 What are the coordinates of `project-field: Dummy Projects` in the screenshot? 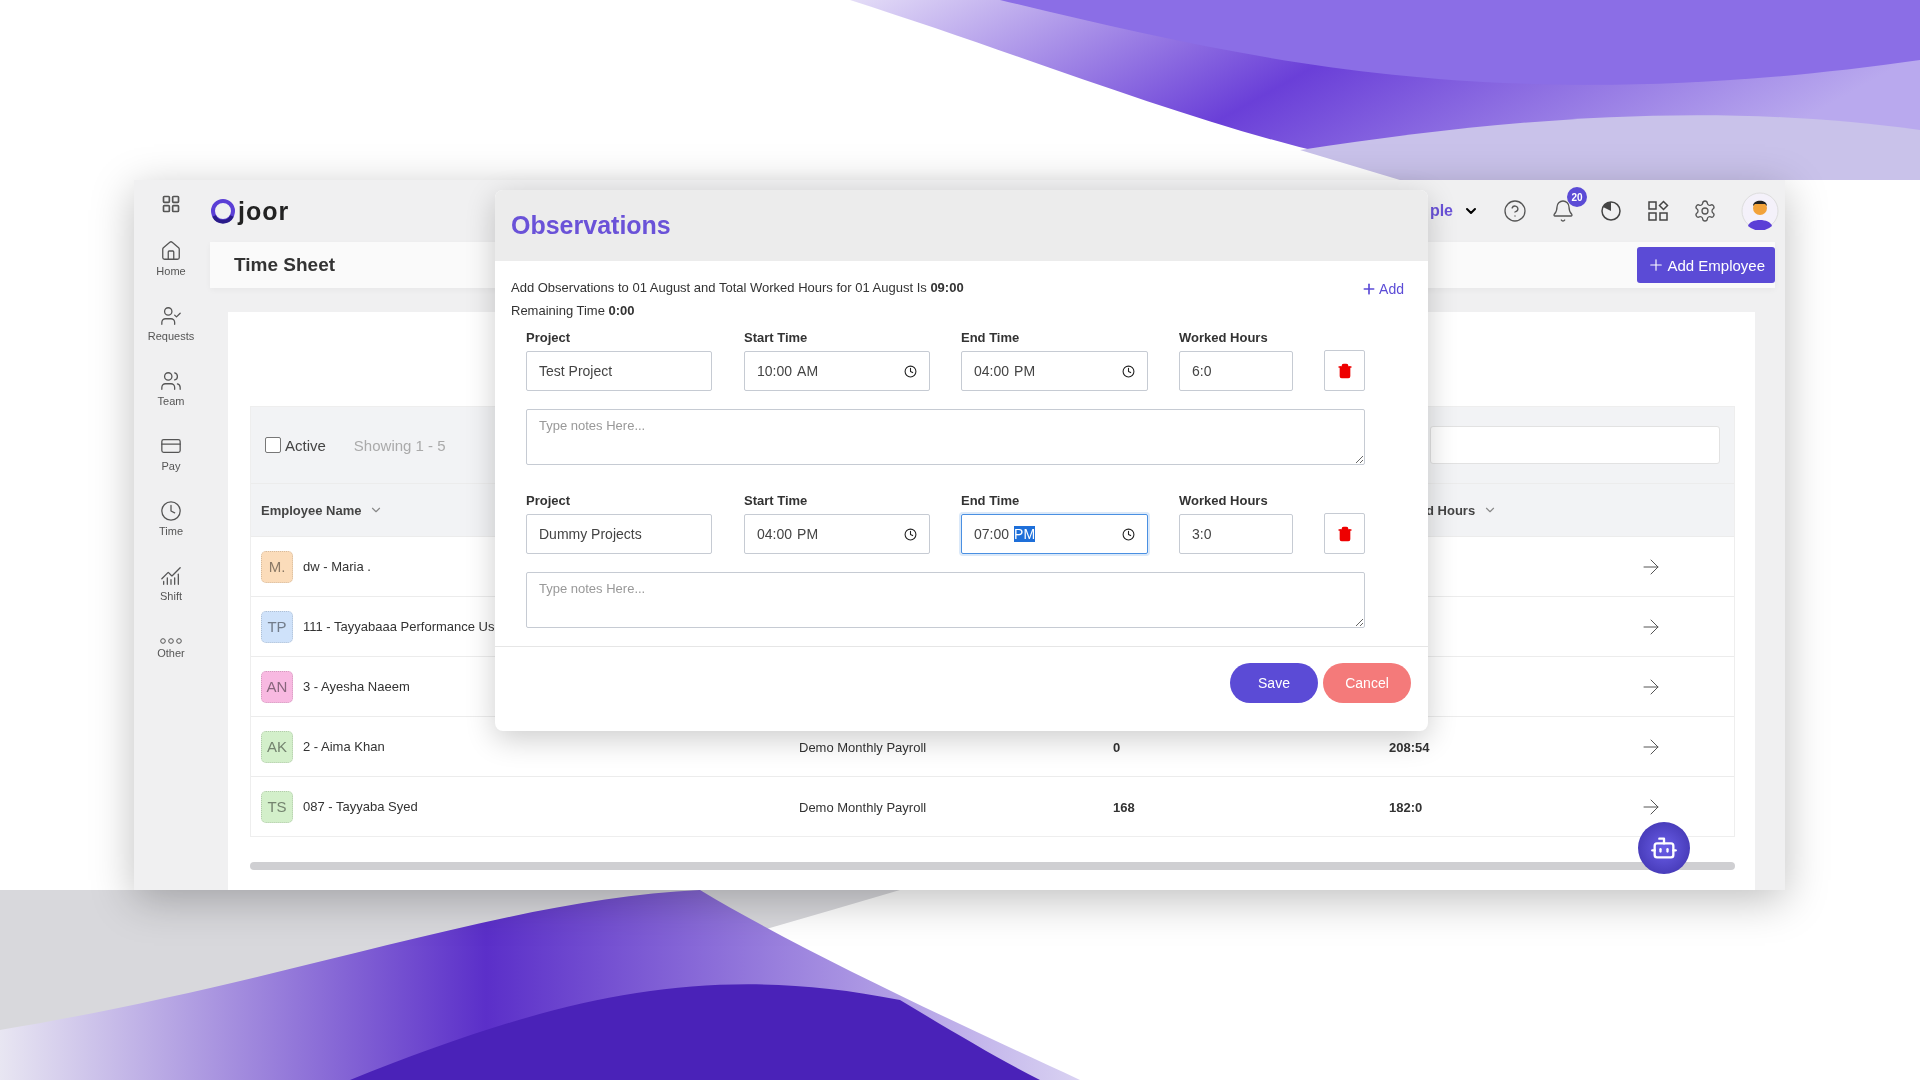 It's located at (619, 534).